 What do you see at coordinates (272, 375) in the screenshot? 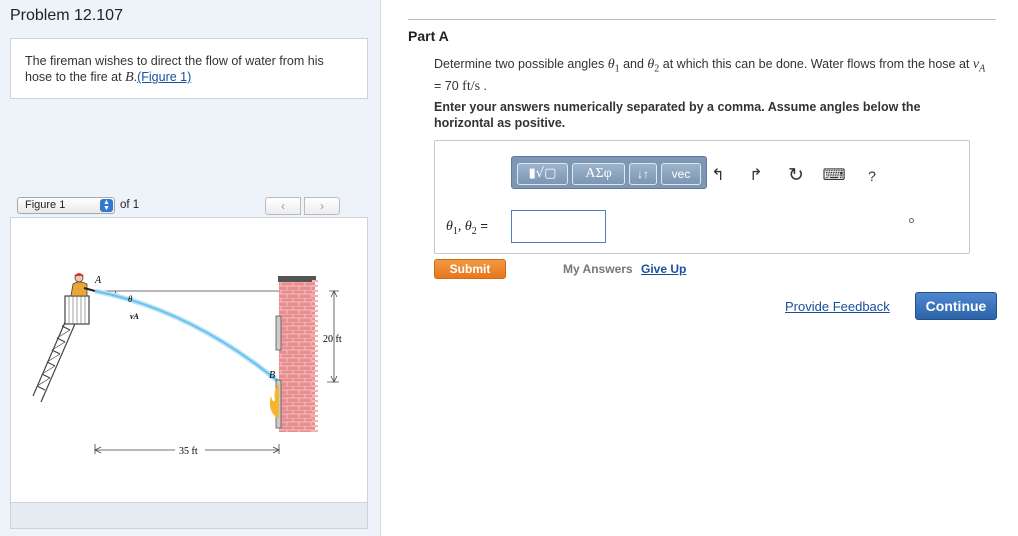
I see `label-b: B` at bounding box center [272, 375].